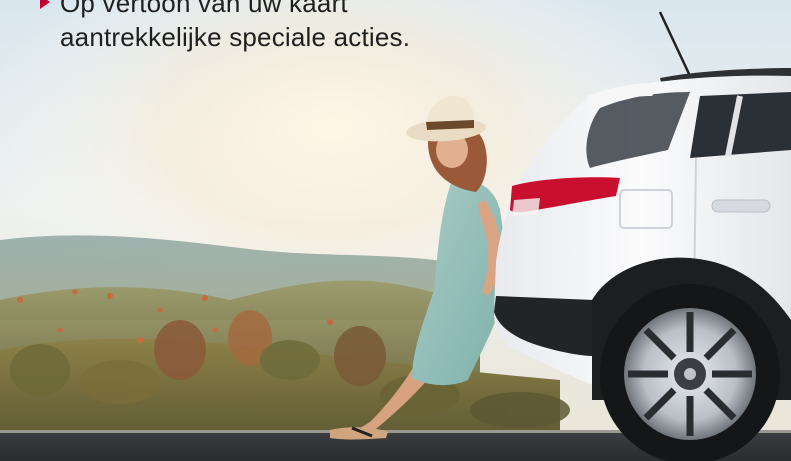 The image size is (791, 461). I want to click on promo-line-1: Op vertoon van uw kaart, so click(225, 10).